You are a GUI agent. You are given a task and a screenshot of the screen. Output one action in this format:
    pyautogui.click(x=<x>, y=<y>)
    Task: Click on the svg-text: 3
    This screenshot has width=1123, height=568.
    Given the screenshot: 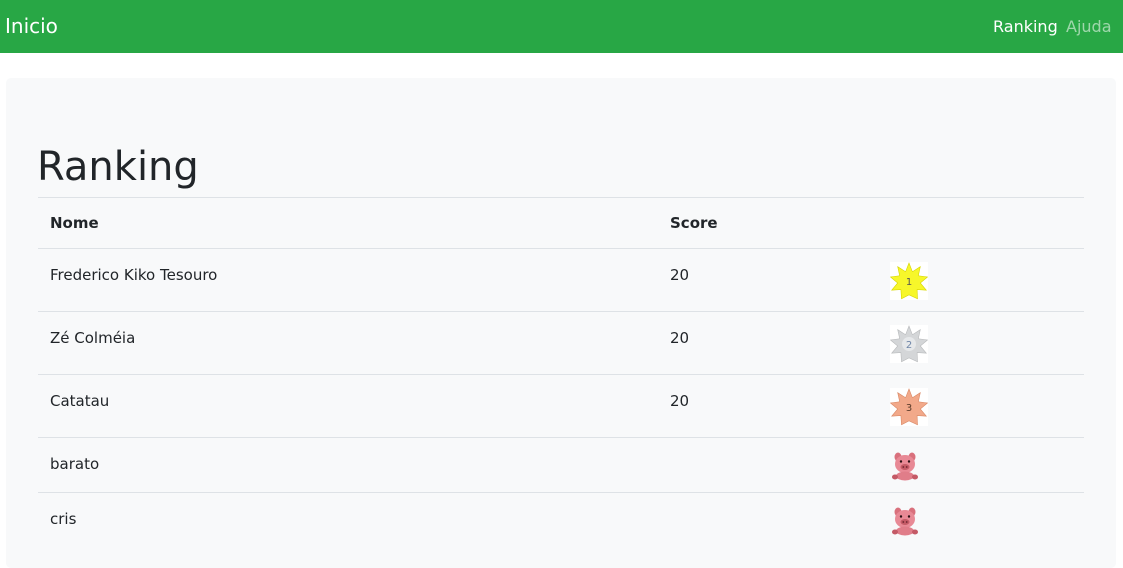 What is the action you would take?
    pyautogui.click(x=909, y=408)
    